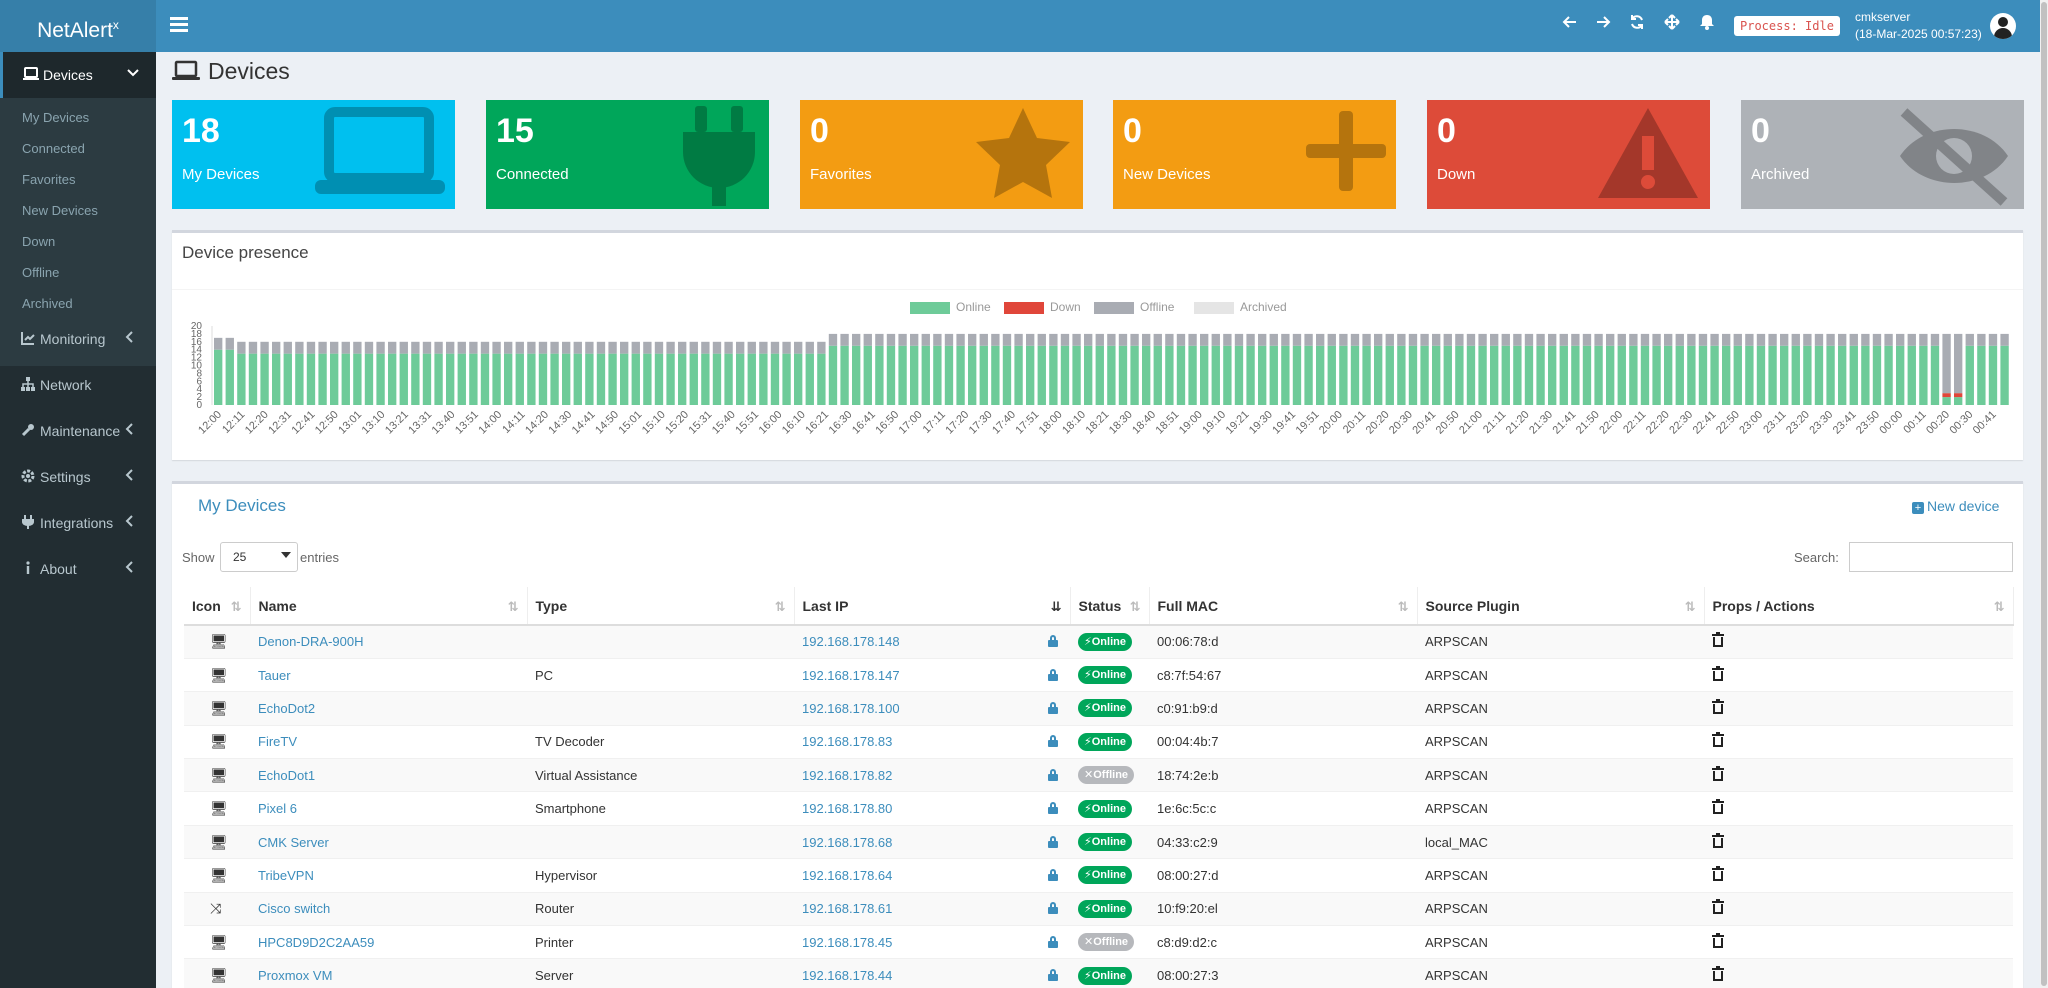 The height and width of the screenshot is (988, 2048). I want to click on sidebar-item-label: Settings, so click(65, 477).